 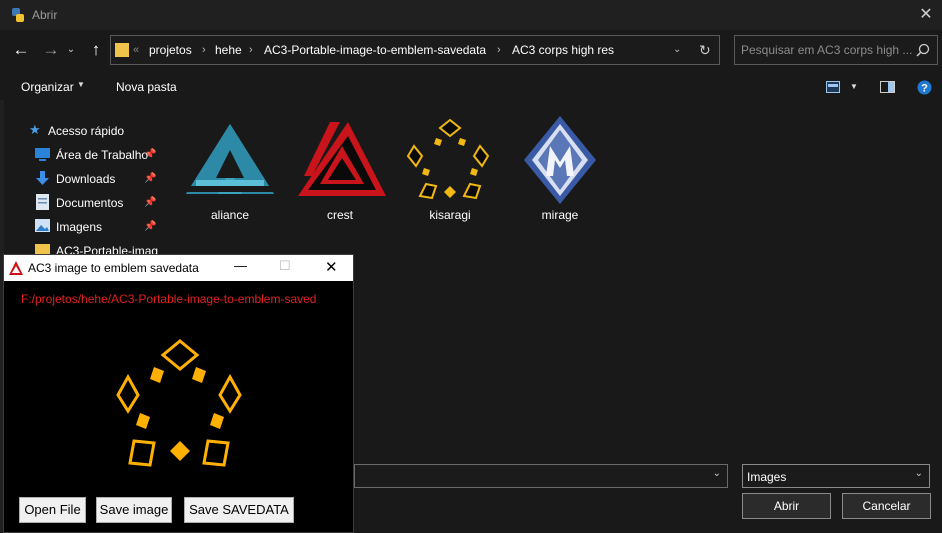 I want to click on crest-app-icon, so click(x=16, y=268).